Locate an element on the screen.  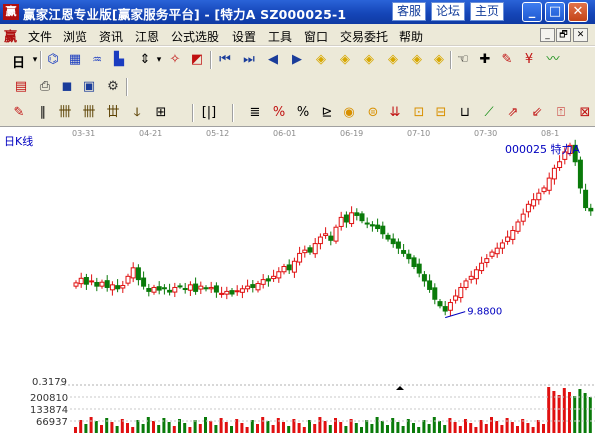
gear-icon: ⚙ is located at coordinates (113, 87).